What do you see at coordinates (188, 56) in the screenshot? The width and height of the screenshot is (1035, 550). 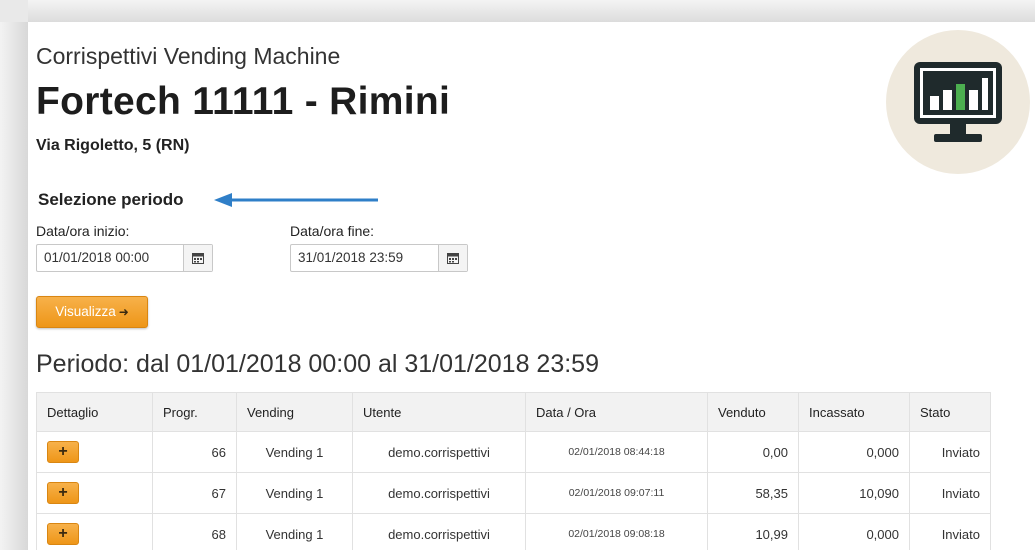 I see `page-subtitle: Corrispettivi Vending Machine` at bounding box center [188, 56].